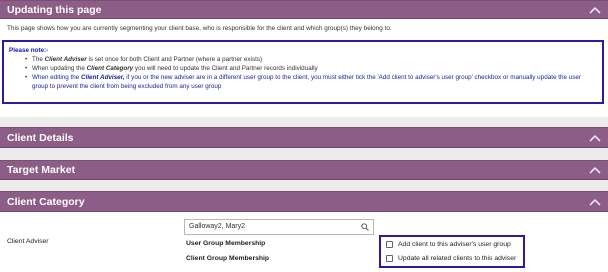 This screenshot has height=272, width=608. Describe the element at coordinates (304, 201) in the screenshot. I see `panel-header-client-category: Client Category` at that location.